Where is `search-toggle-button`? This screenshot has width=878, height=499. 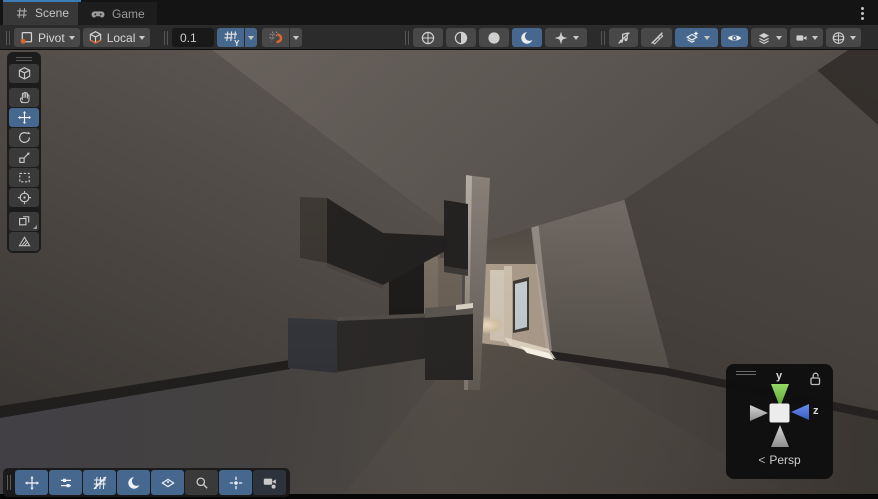 search-toggle-button is located at coordinates (201, 482).